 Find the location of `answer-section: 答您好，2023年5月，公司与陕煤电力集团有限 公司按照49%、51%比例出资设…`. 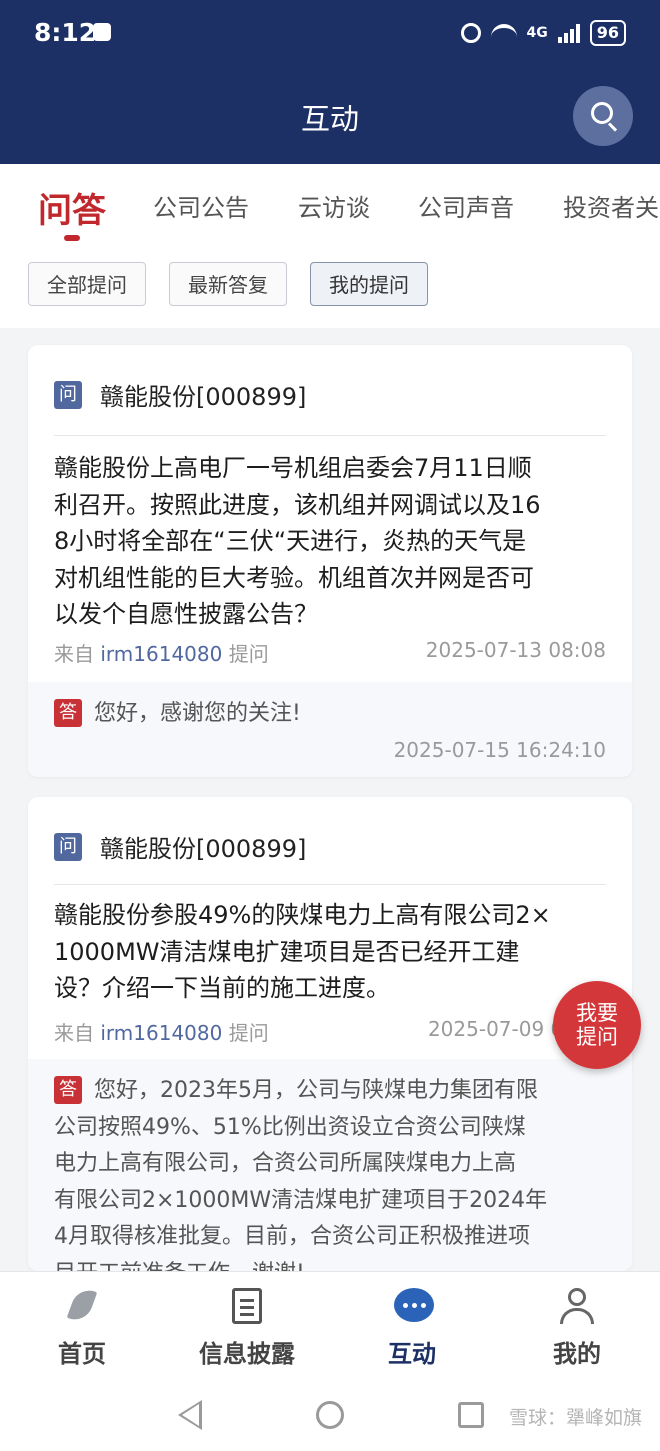

answer-section: 答您好，2023年5月，公司与陕煤电力集团有限 公司按照49%、51%比例出资设… is located at coordinates (330, 1165).